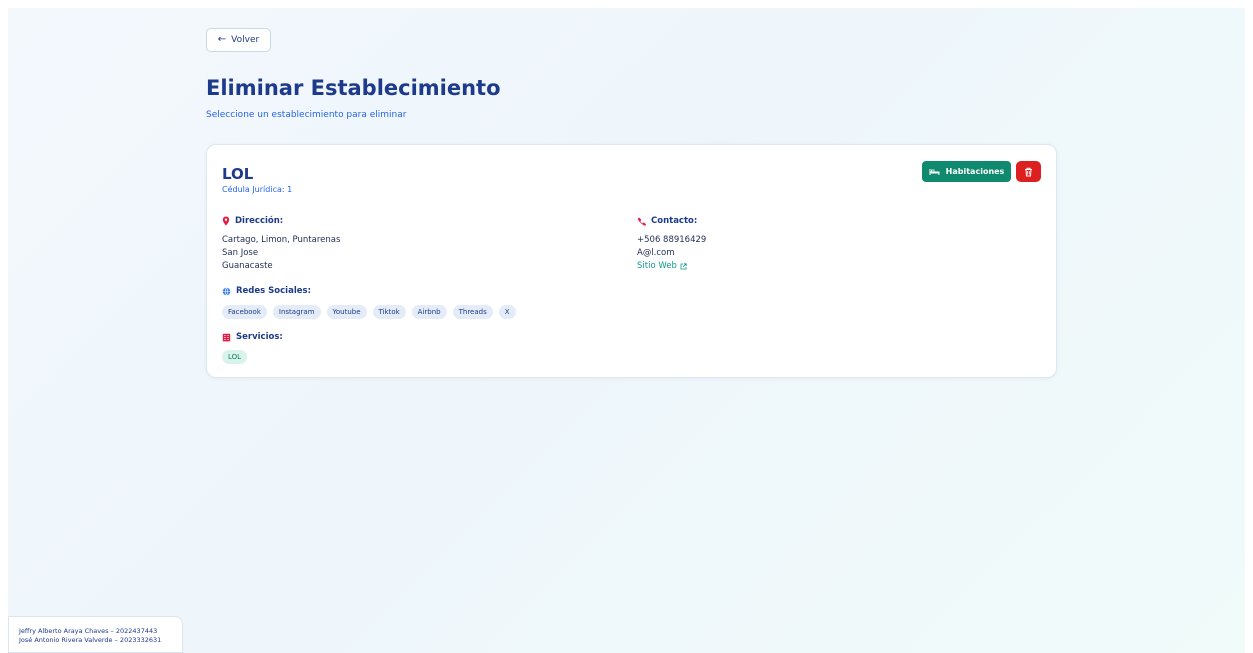  What do you see at coordinates (257, 189) in the screenshot?
I see `establishment-cedula: Cédula Jurídica: 1` at bounding box center [257, 189].